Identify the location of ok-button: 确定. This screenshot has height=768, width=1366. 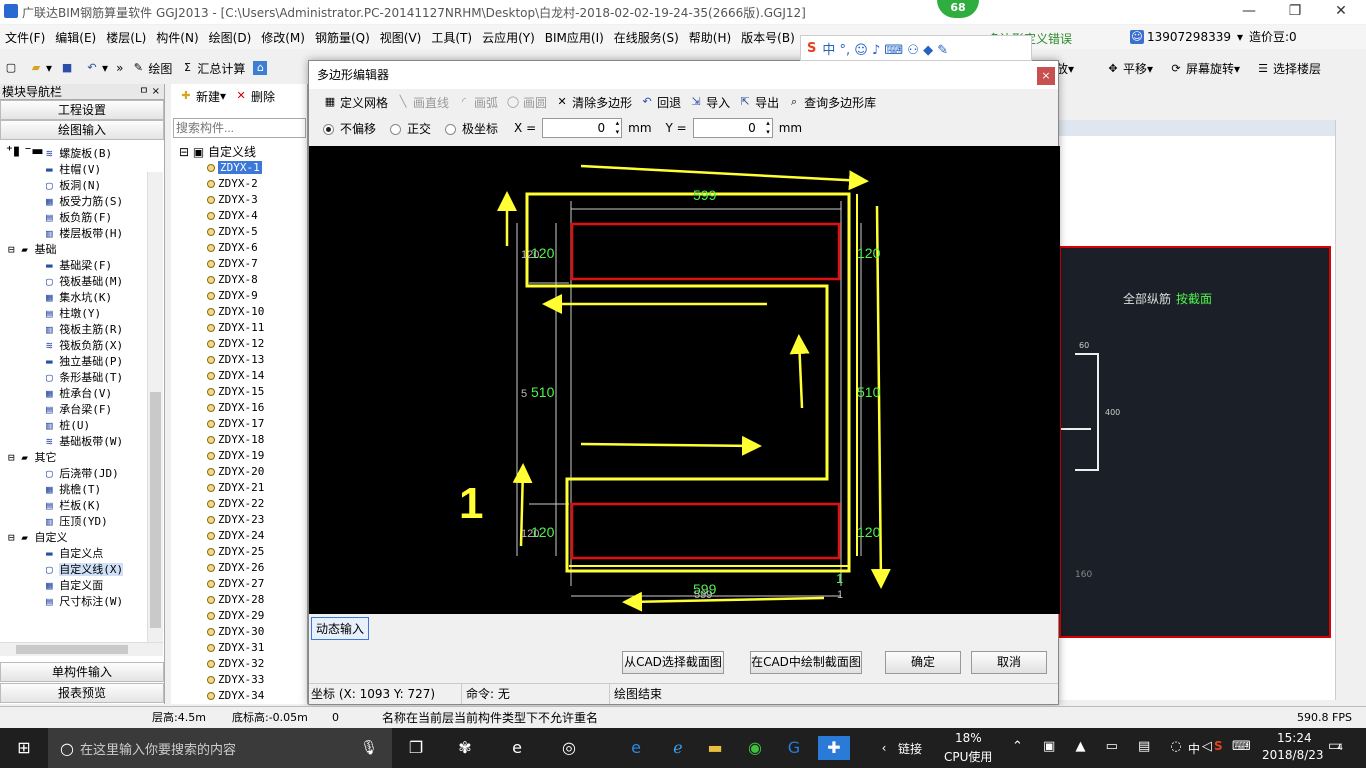
(923, 662).